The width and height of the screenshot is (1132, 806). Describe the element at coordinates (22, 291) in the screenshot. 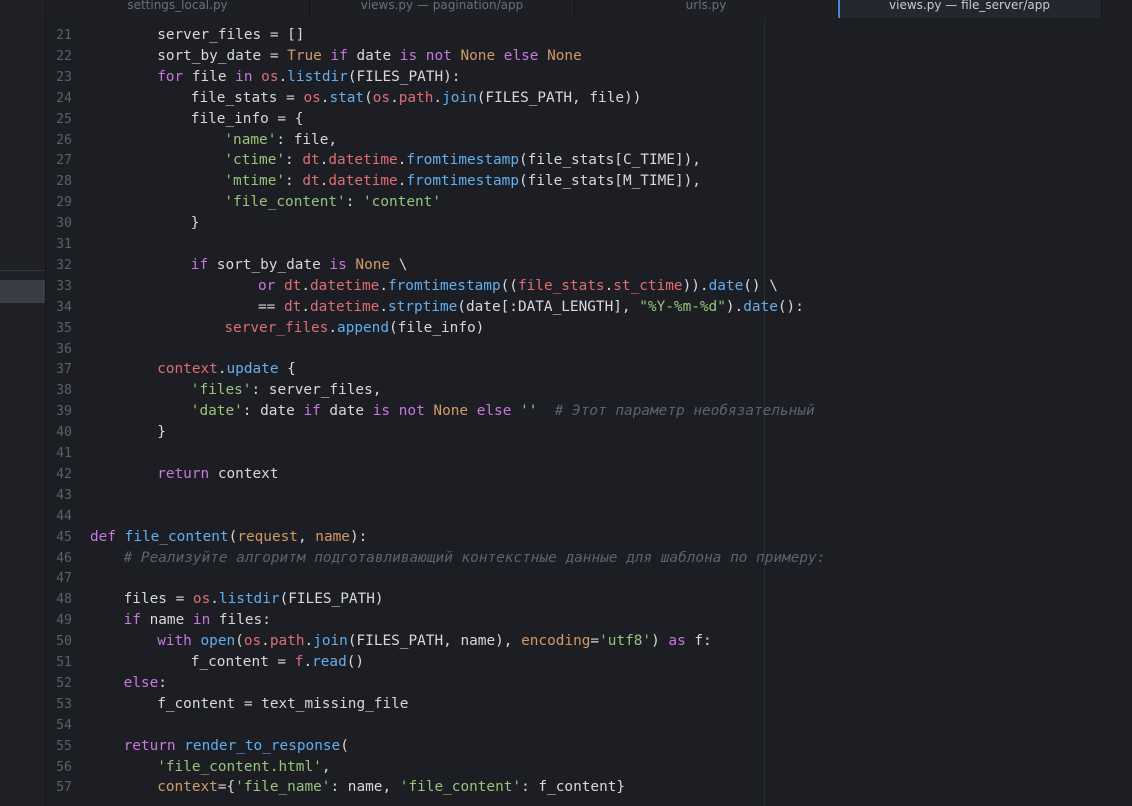

I see `sidebar-selected-item` at that location.